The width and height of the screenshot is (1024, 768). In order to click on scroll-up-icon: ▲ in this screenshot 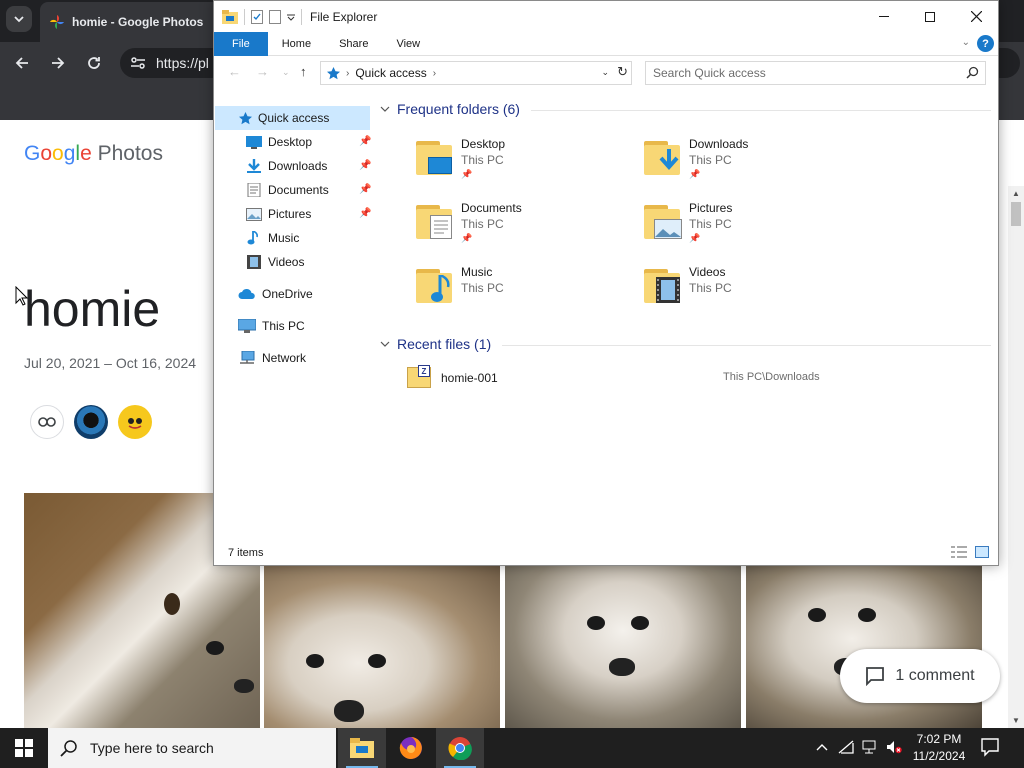, I will do `click(1016, 193)`.